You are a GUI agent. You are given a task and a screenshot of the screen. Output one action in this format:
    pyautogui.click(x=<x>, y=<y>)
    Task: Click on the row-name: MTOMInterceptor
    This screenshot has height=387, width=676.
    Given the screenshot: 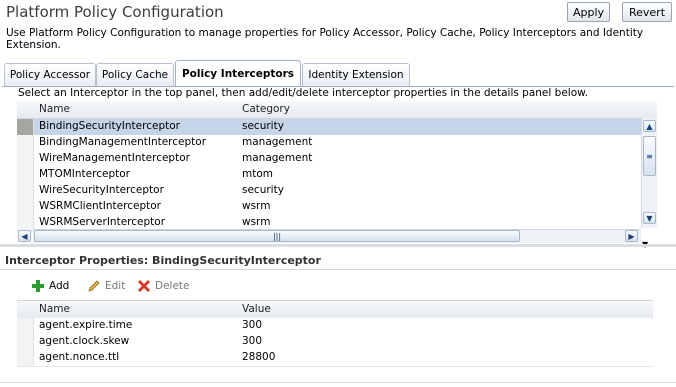 What is the action you would take?
    pyautogui.click(x=84, y=174)
    